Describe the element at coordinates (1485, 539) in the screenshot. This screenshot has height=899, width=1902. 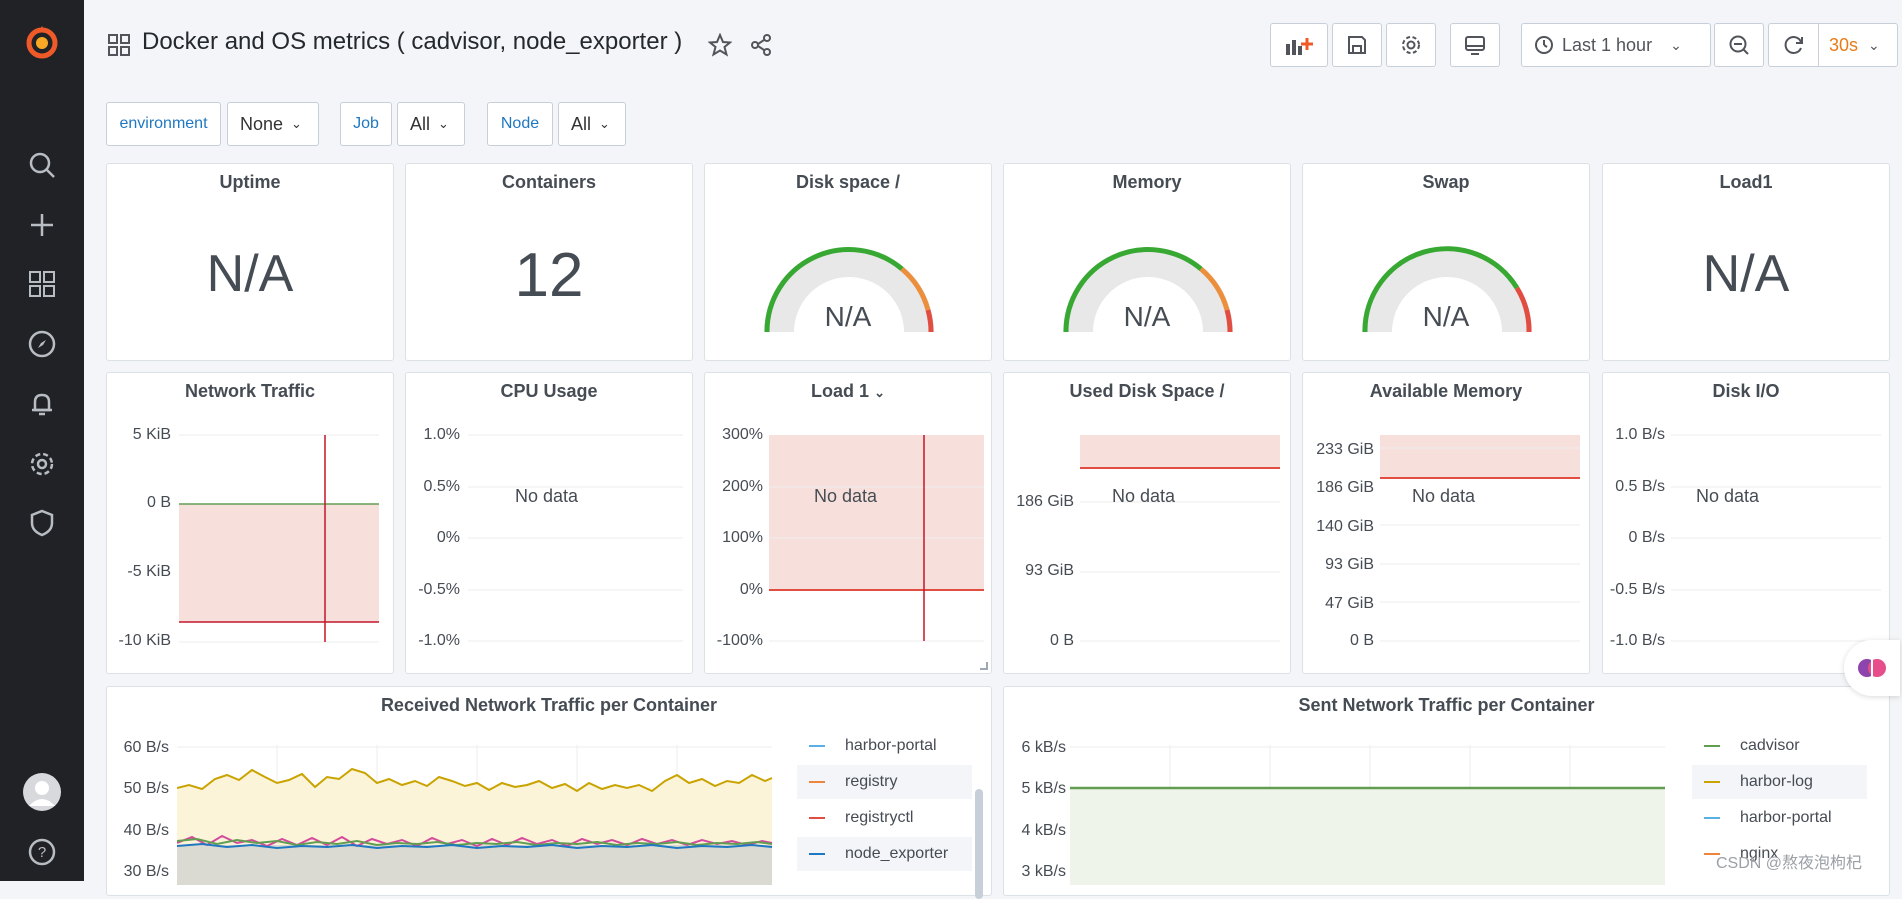
I see `available-memory-graph` at that location.